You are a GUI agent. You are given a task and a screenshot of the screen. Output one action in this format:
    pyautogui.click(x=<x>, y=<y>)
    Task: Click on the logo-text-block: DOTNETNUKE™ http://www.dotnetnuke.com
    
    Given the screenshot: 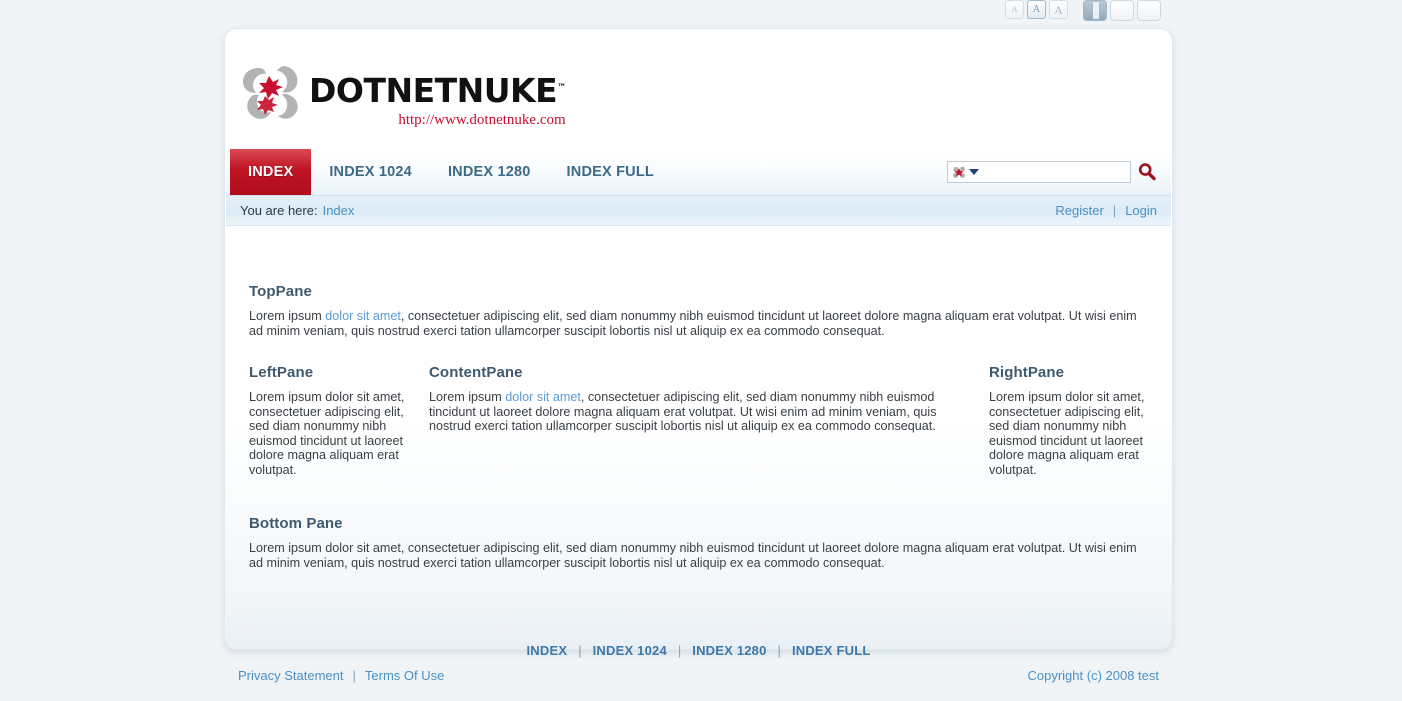 What is the action you would take?
    pyautogui.click(x=437, y=101)
    